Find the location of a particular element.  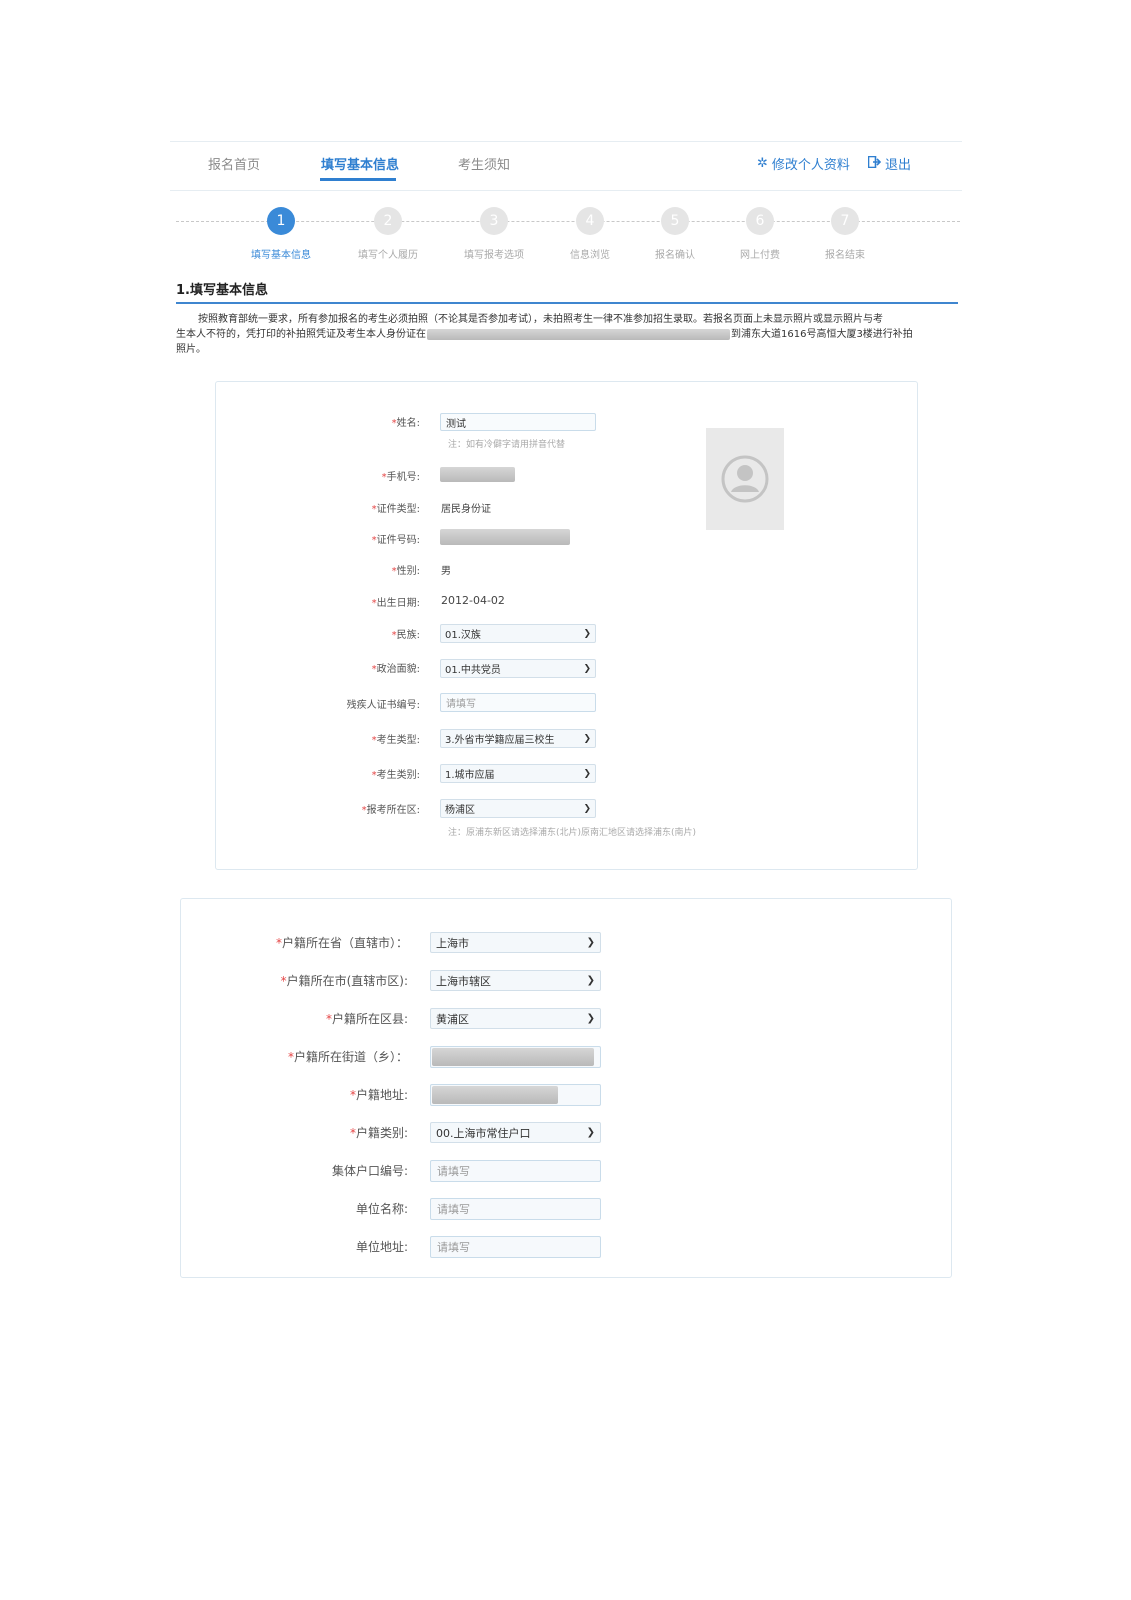

collective-household-label: 集体户口编号: is located at coordinates (369, 1171).